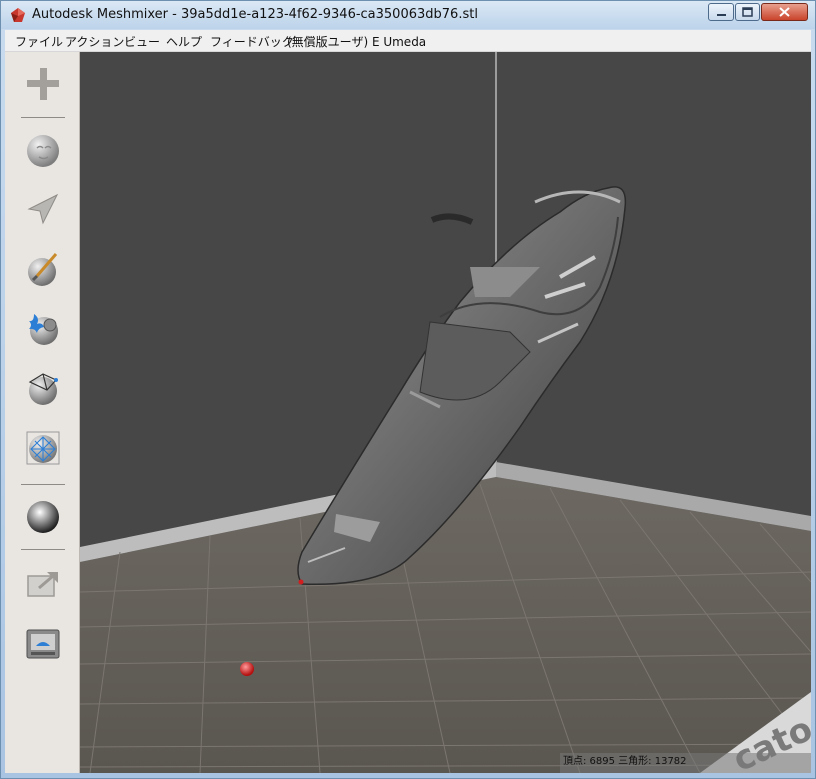 The image size is (816, 779). Describe the element at coordinates (43, 516) in the screenshot. I see `shaders-icon` at that location.